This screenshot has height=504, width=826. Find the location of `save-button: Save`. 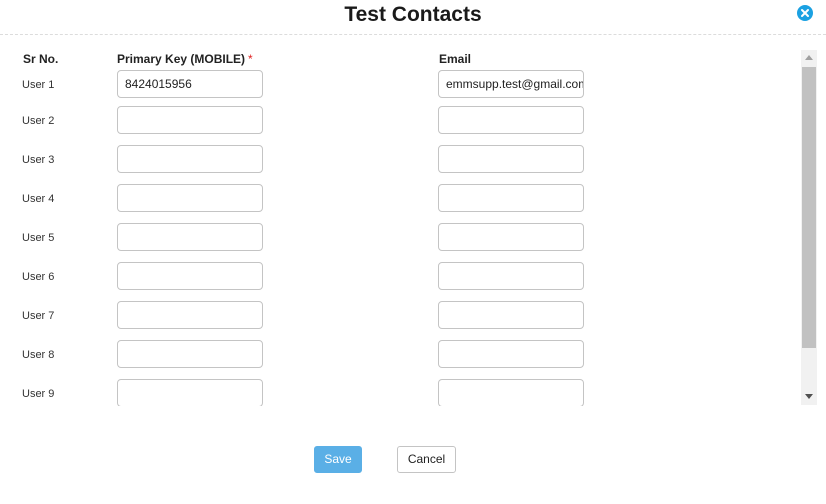

save-button: Save is located at coordinates (338, 459).